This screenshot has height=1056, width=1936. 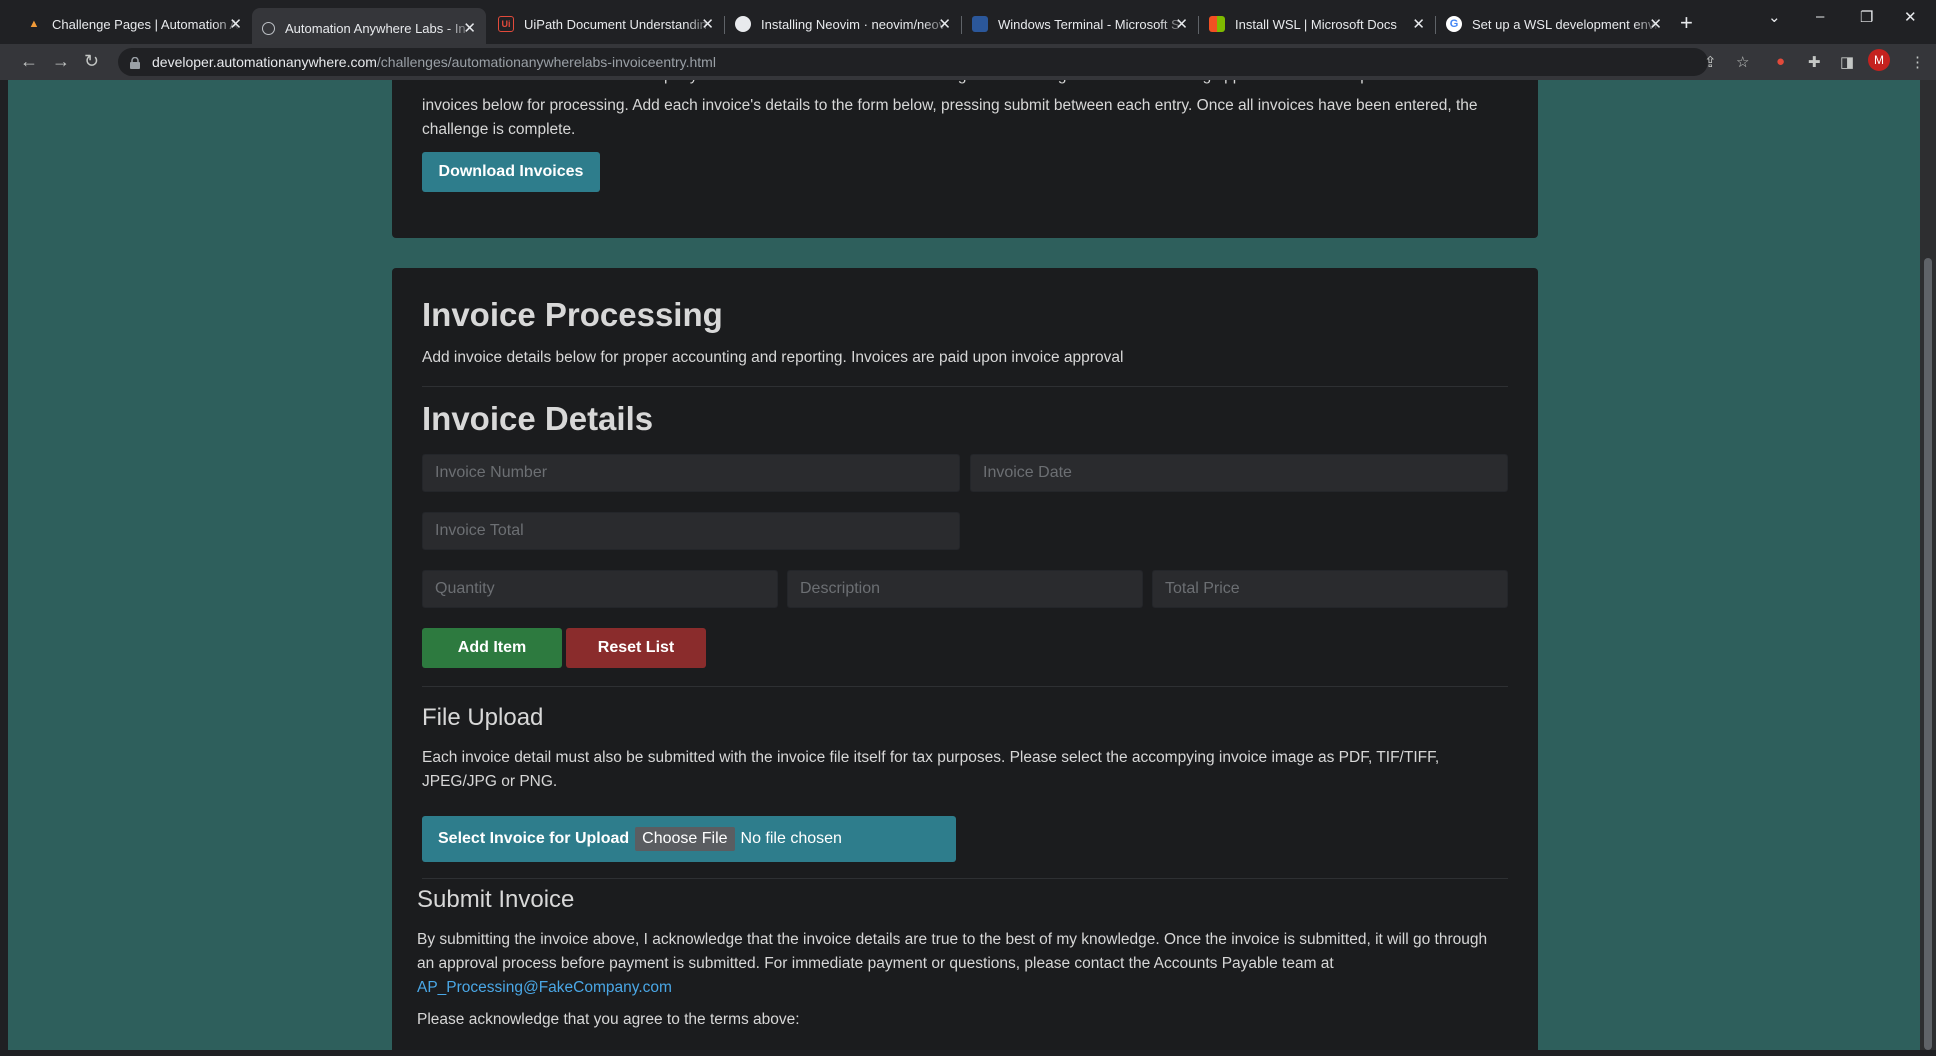 I want to click on file-upload-title: File Upload, so click(x=483, y=717).